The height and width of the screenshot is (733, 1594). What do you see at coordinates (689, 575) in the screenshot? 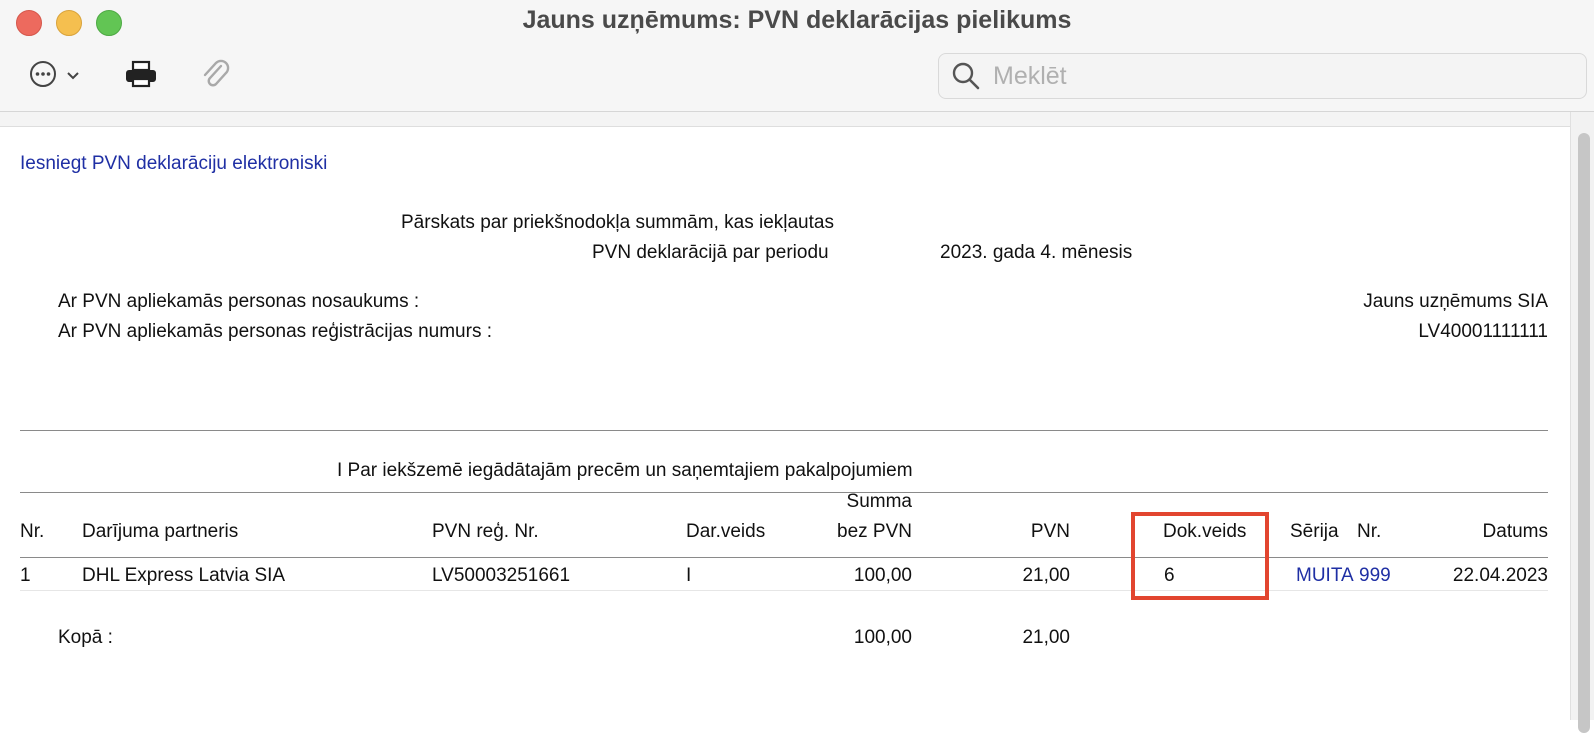
I see `cell-dar-veids: I` at bounding box center [689, 575].